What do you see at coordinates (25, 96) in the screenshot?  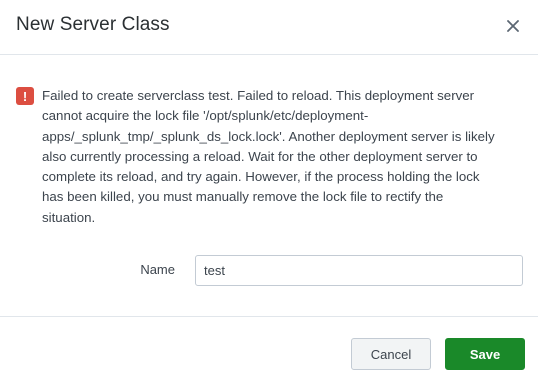 I see `error-exclamation-icon: !` at bounding box center [25, 96].